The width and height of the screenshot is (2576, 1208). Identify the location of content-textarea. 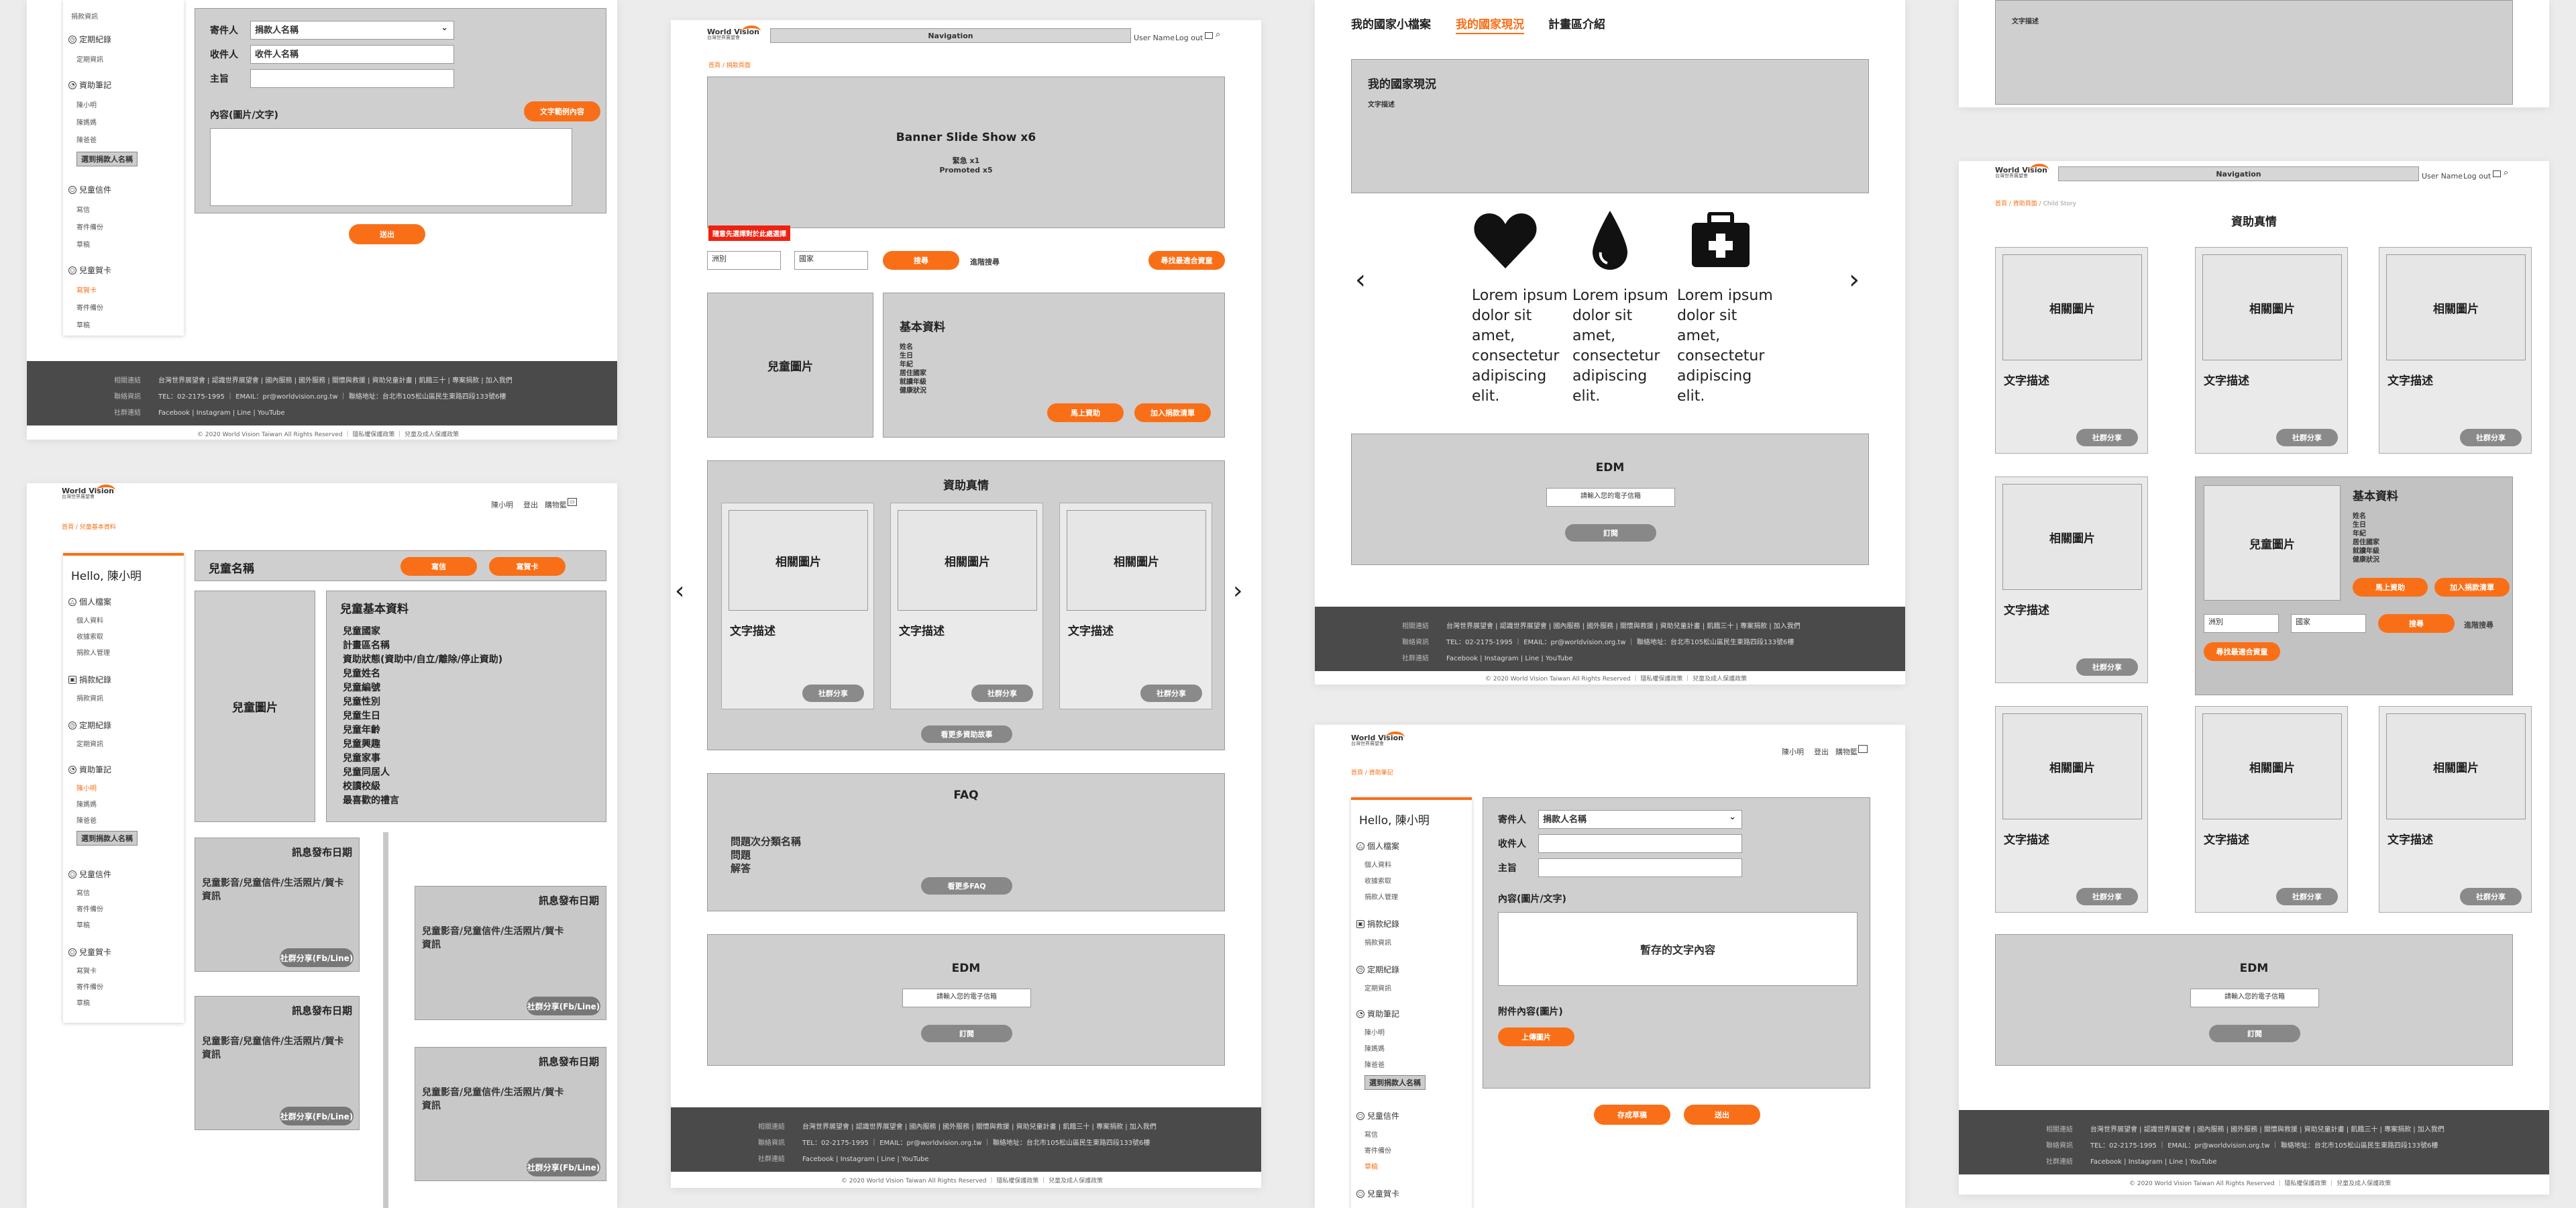
(391, 167).